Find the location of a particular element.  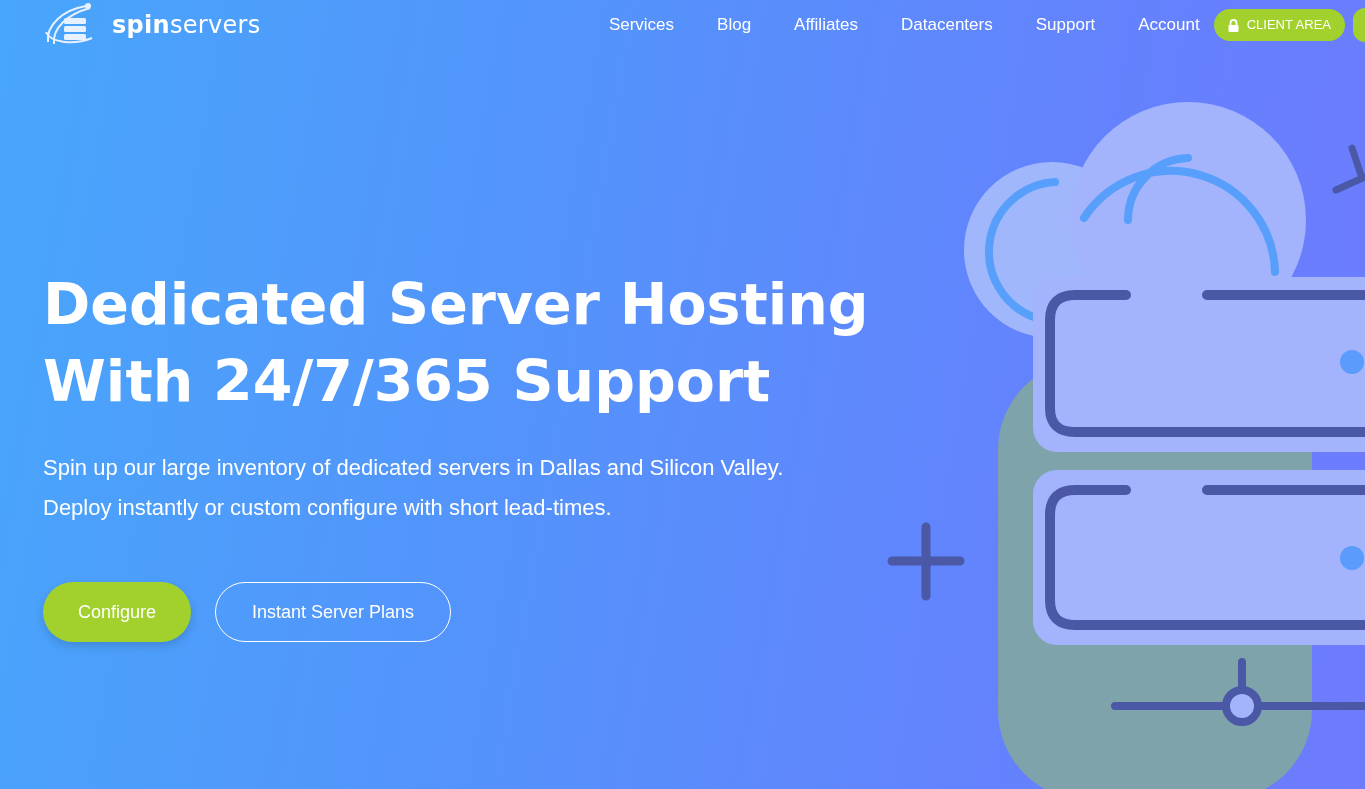

hero-title: Dedicated Server Hosting is located at coordinates (456, 304).